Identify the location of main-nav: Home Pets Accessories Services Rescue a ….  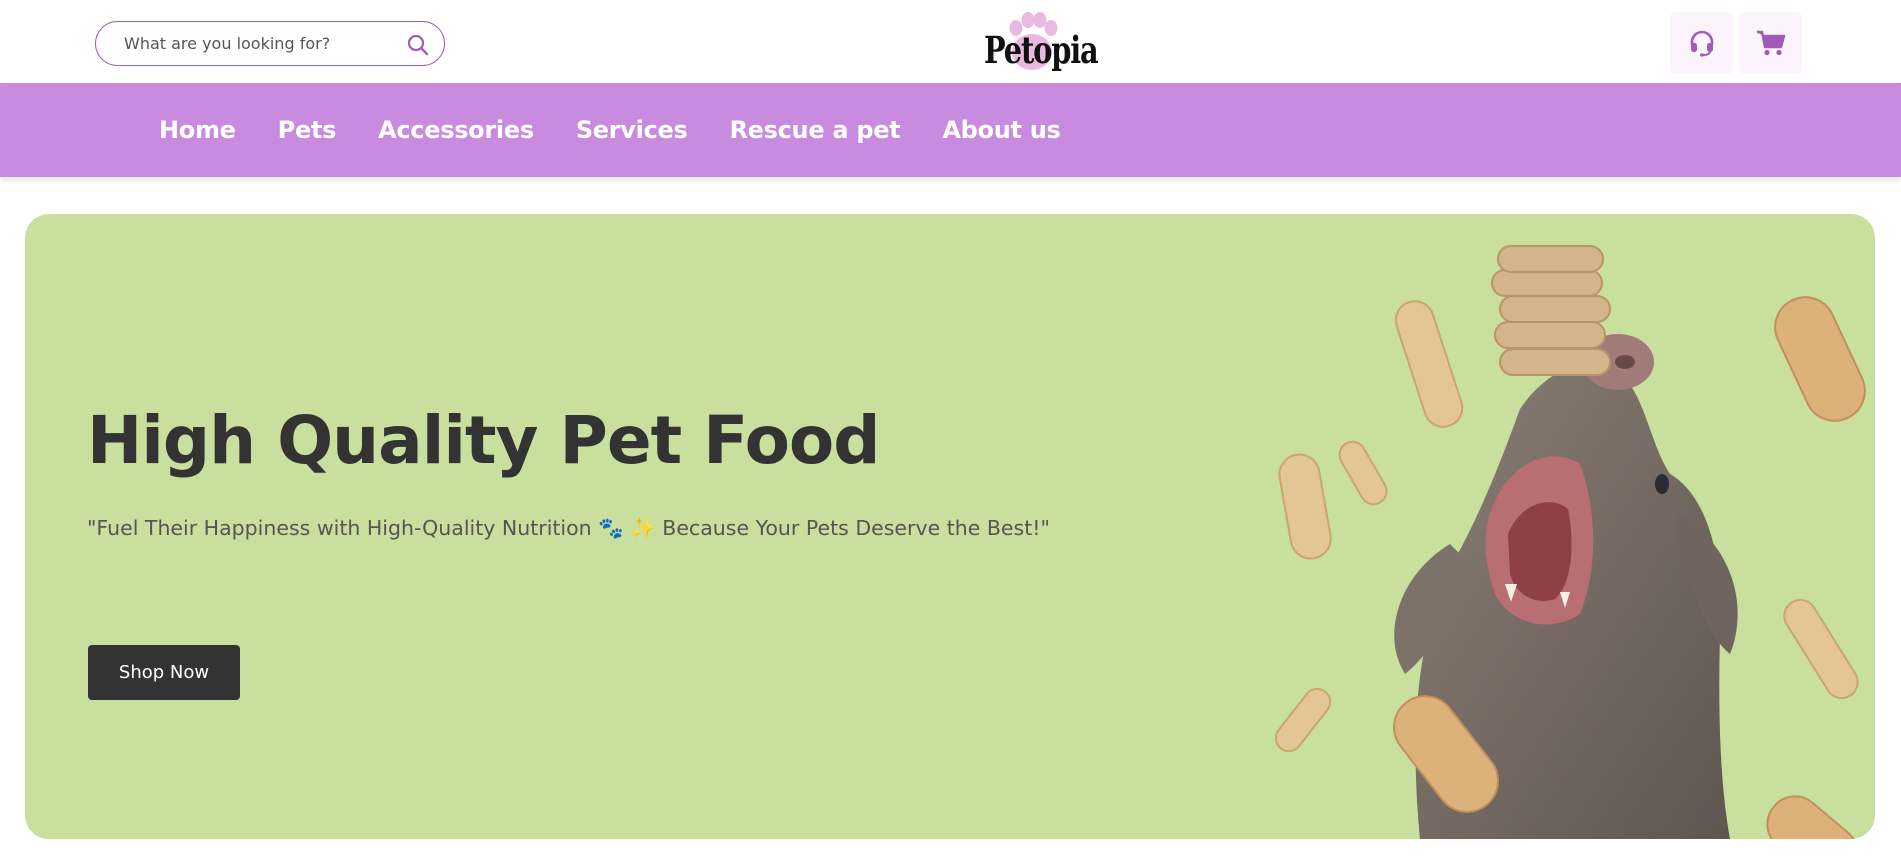
(950, 130).